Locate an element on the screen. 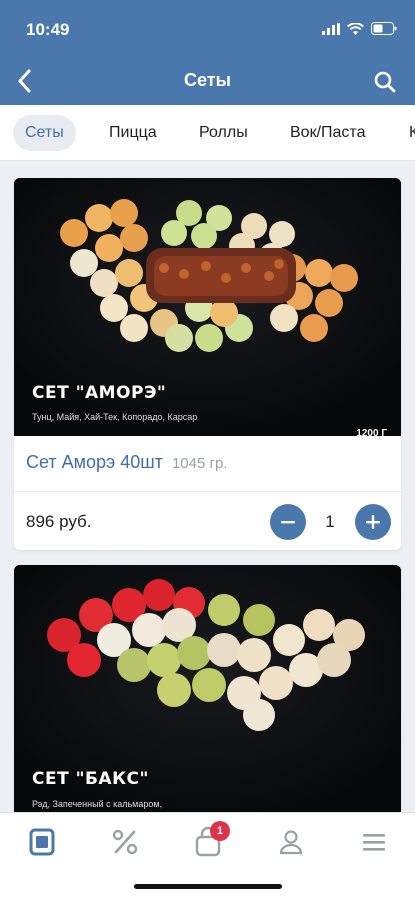 Image resolution: width=415 pixels, height=900 pixels. quantity-value: 1 is located at coordinates (330, 521).